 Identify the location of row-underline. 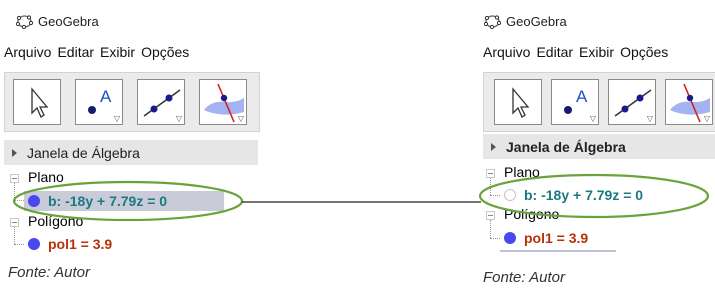
(558, 251).